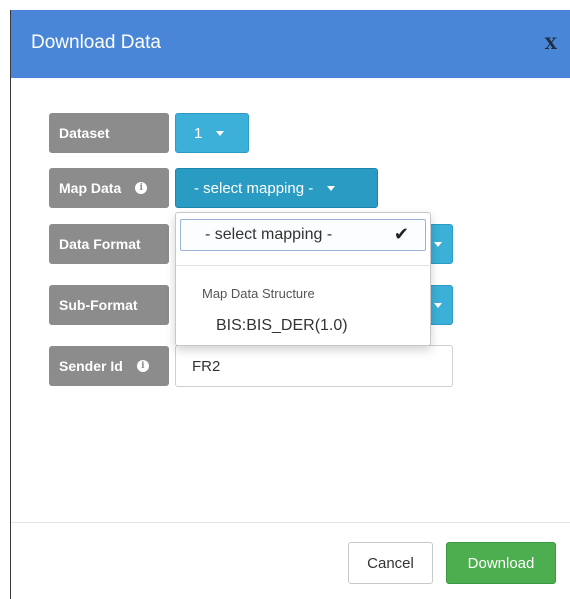 The height and width of the screenshot is (599, 570). I want to click on sender-id-label: Sender Id i, so click(109, 366).